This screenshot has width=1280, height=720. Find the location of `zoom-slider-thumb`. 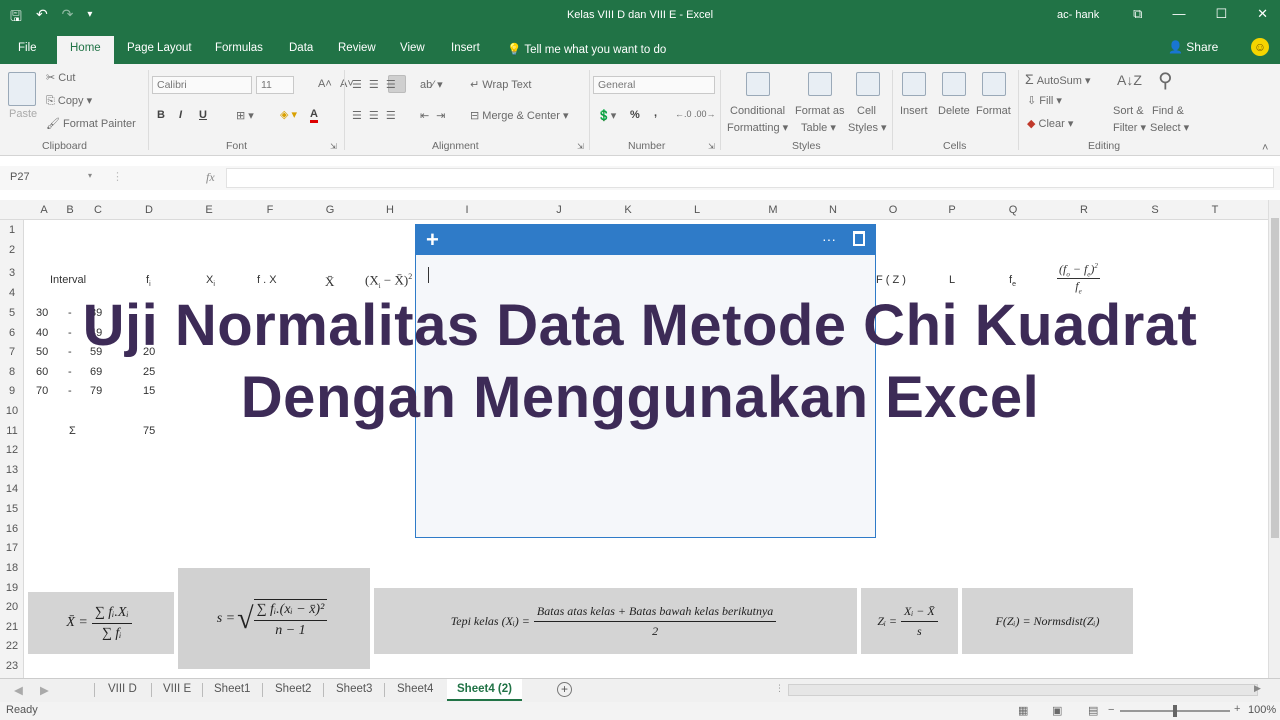

zoom-slider-thumb is located at coordinates (1175, 711).